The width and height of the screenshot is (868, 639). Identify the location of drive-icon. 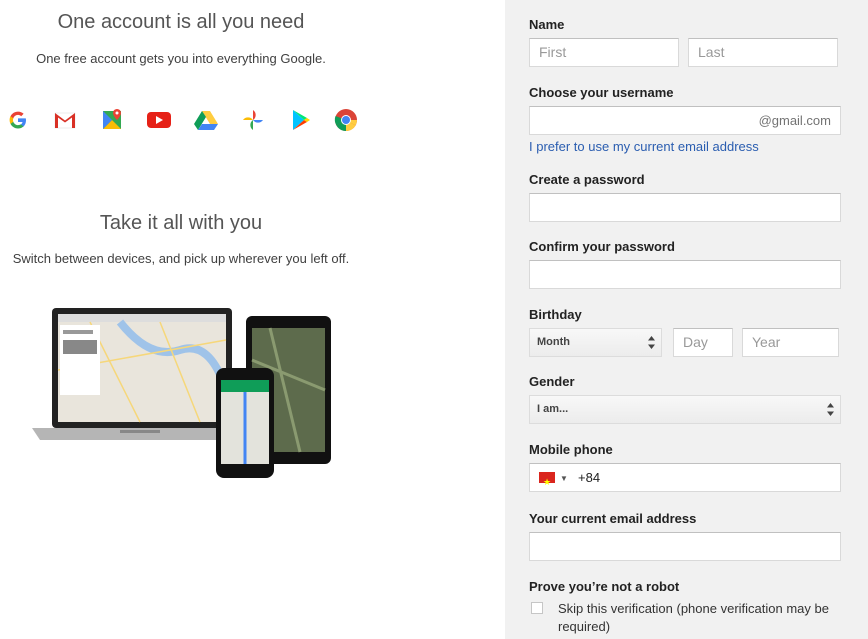
(206, 120).